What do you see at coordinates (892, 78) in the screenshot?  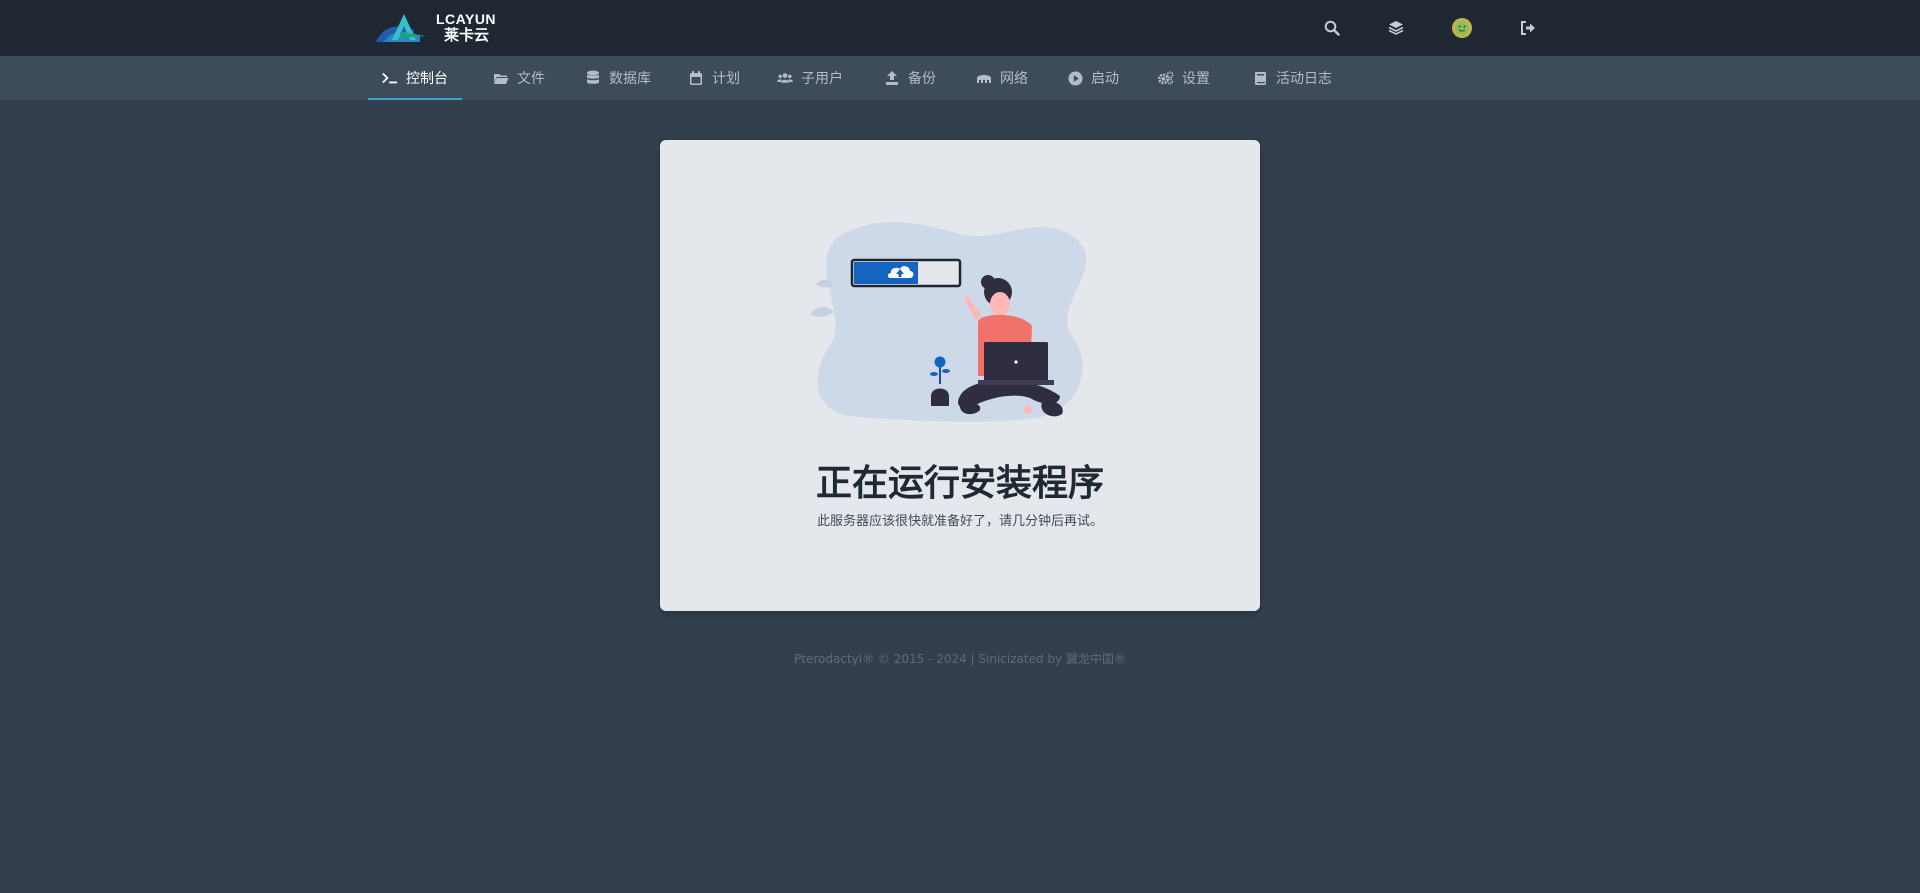 I see `upload-icon` at bounding box center [892, 78].